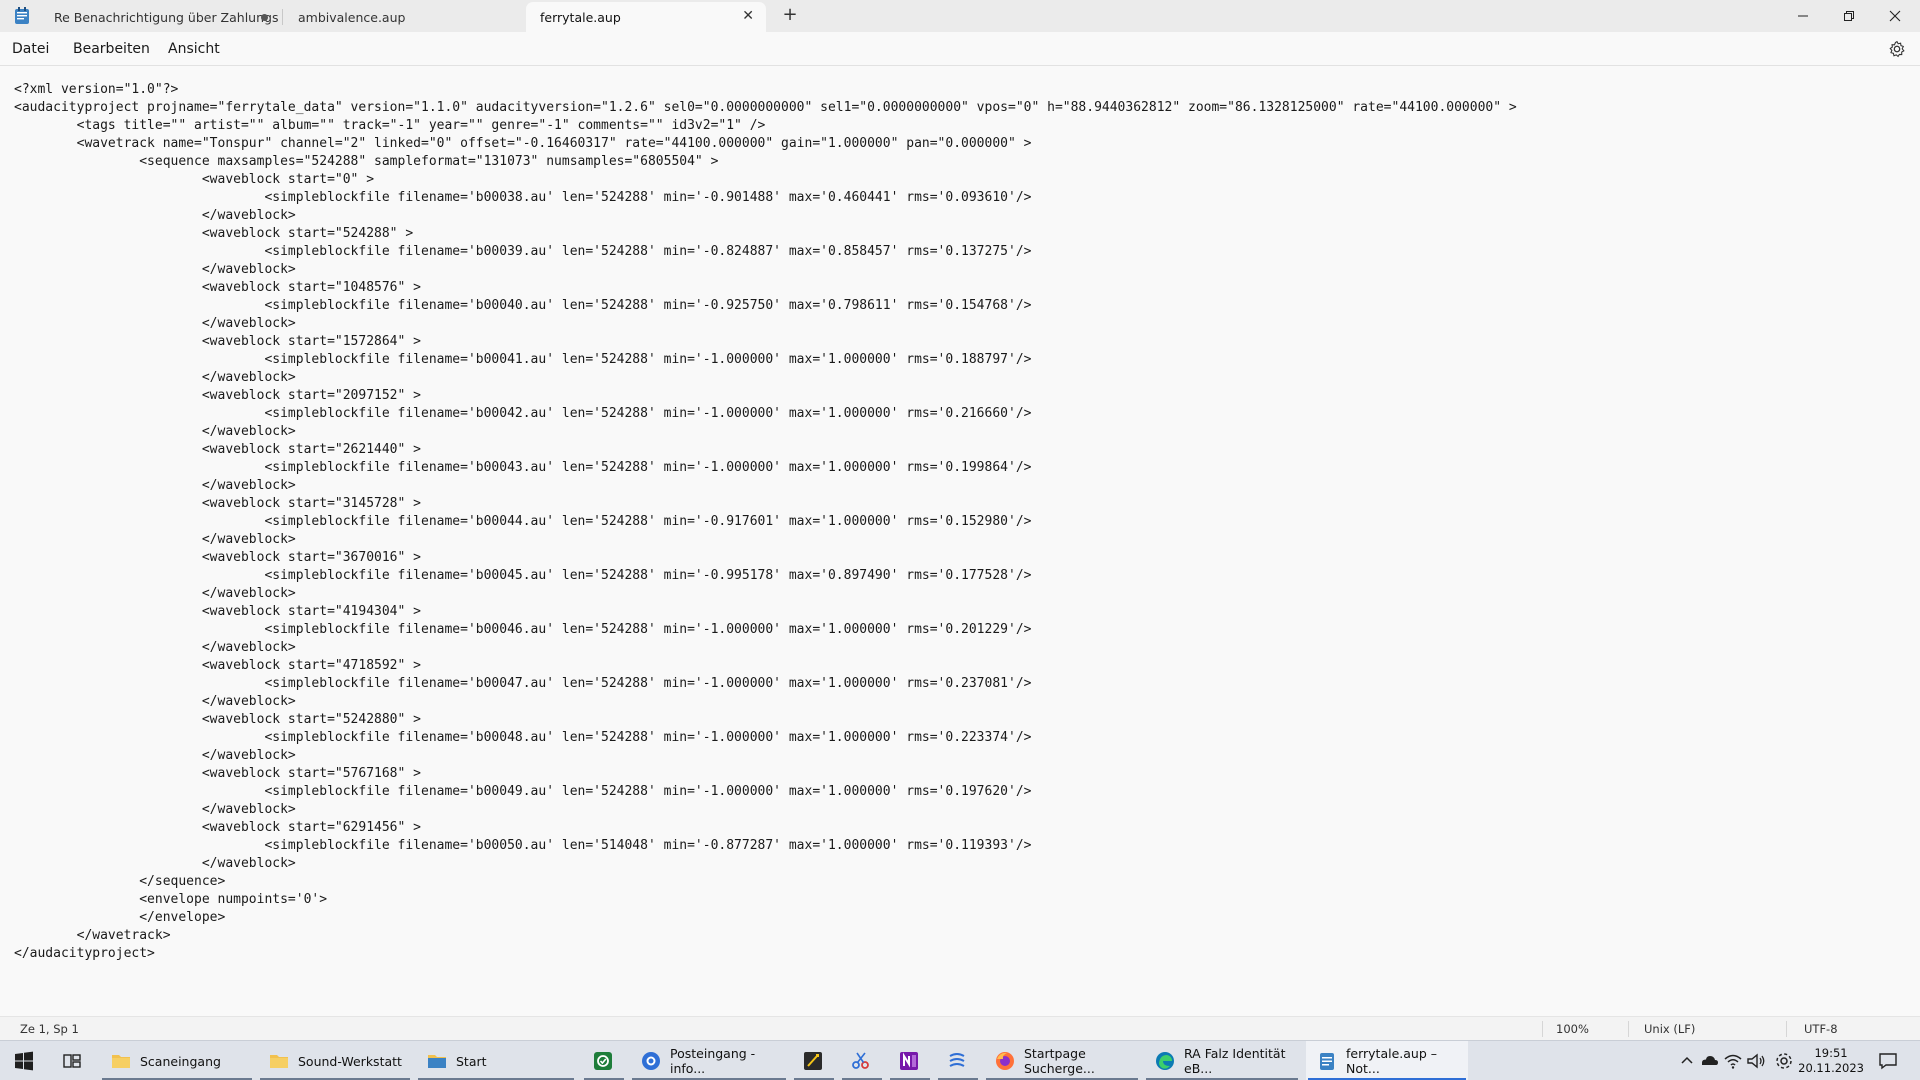 The width and height of the screenshot is (1920, 1080). I want to click on minimize-button, so click(1803, 16).